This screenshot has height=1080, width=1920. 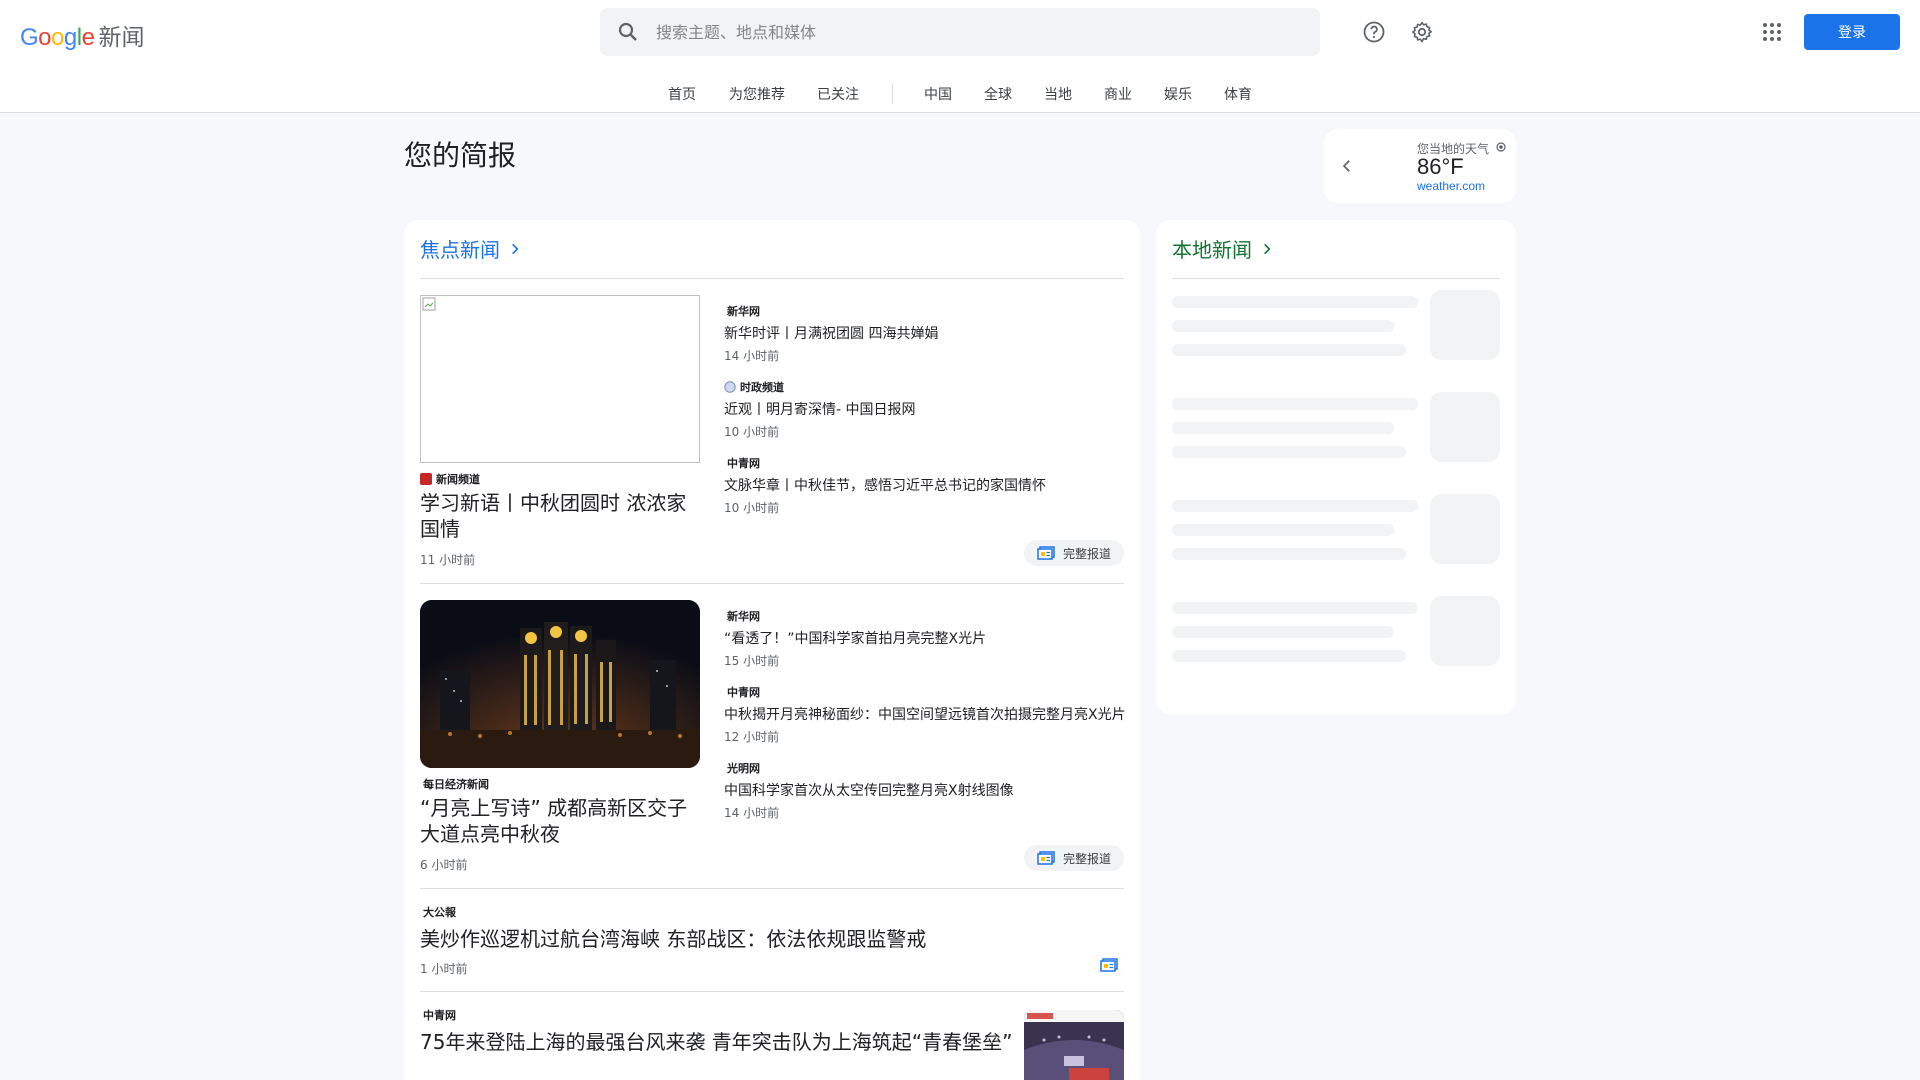 I want to click on story-title: 美炒作巡逻机过航台湾海峡 东部战区：依法依规跟监警戒, so click(x=673, y=937).